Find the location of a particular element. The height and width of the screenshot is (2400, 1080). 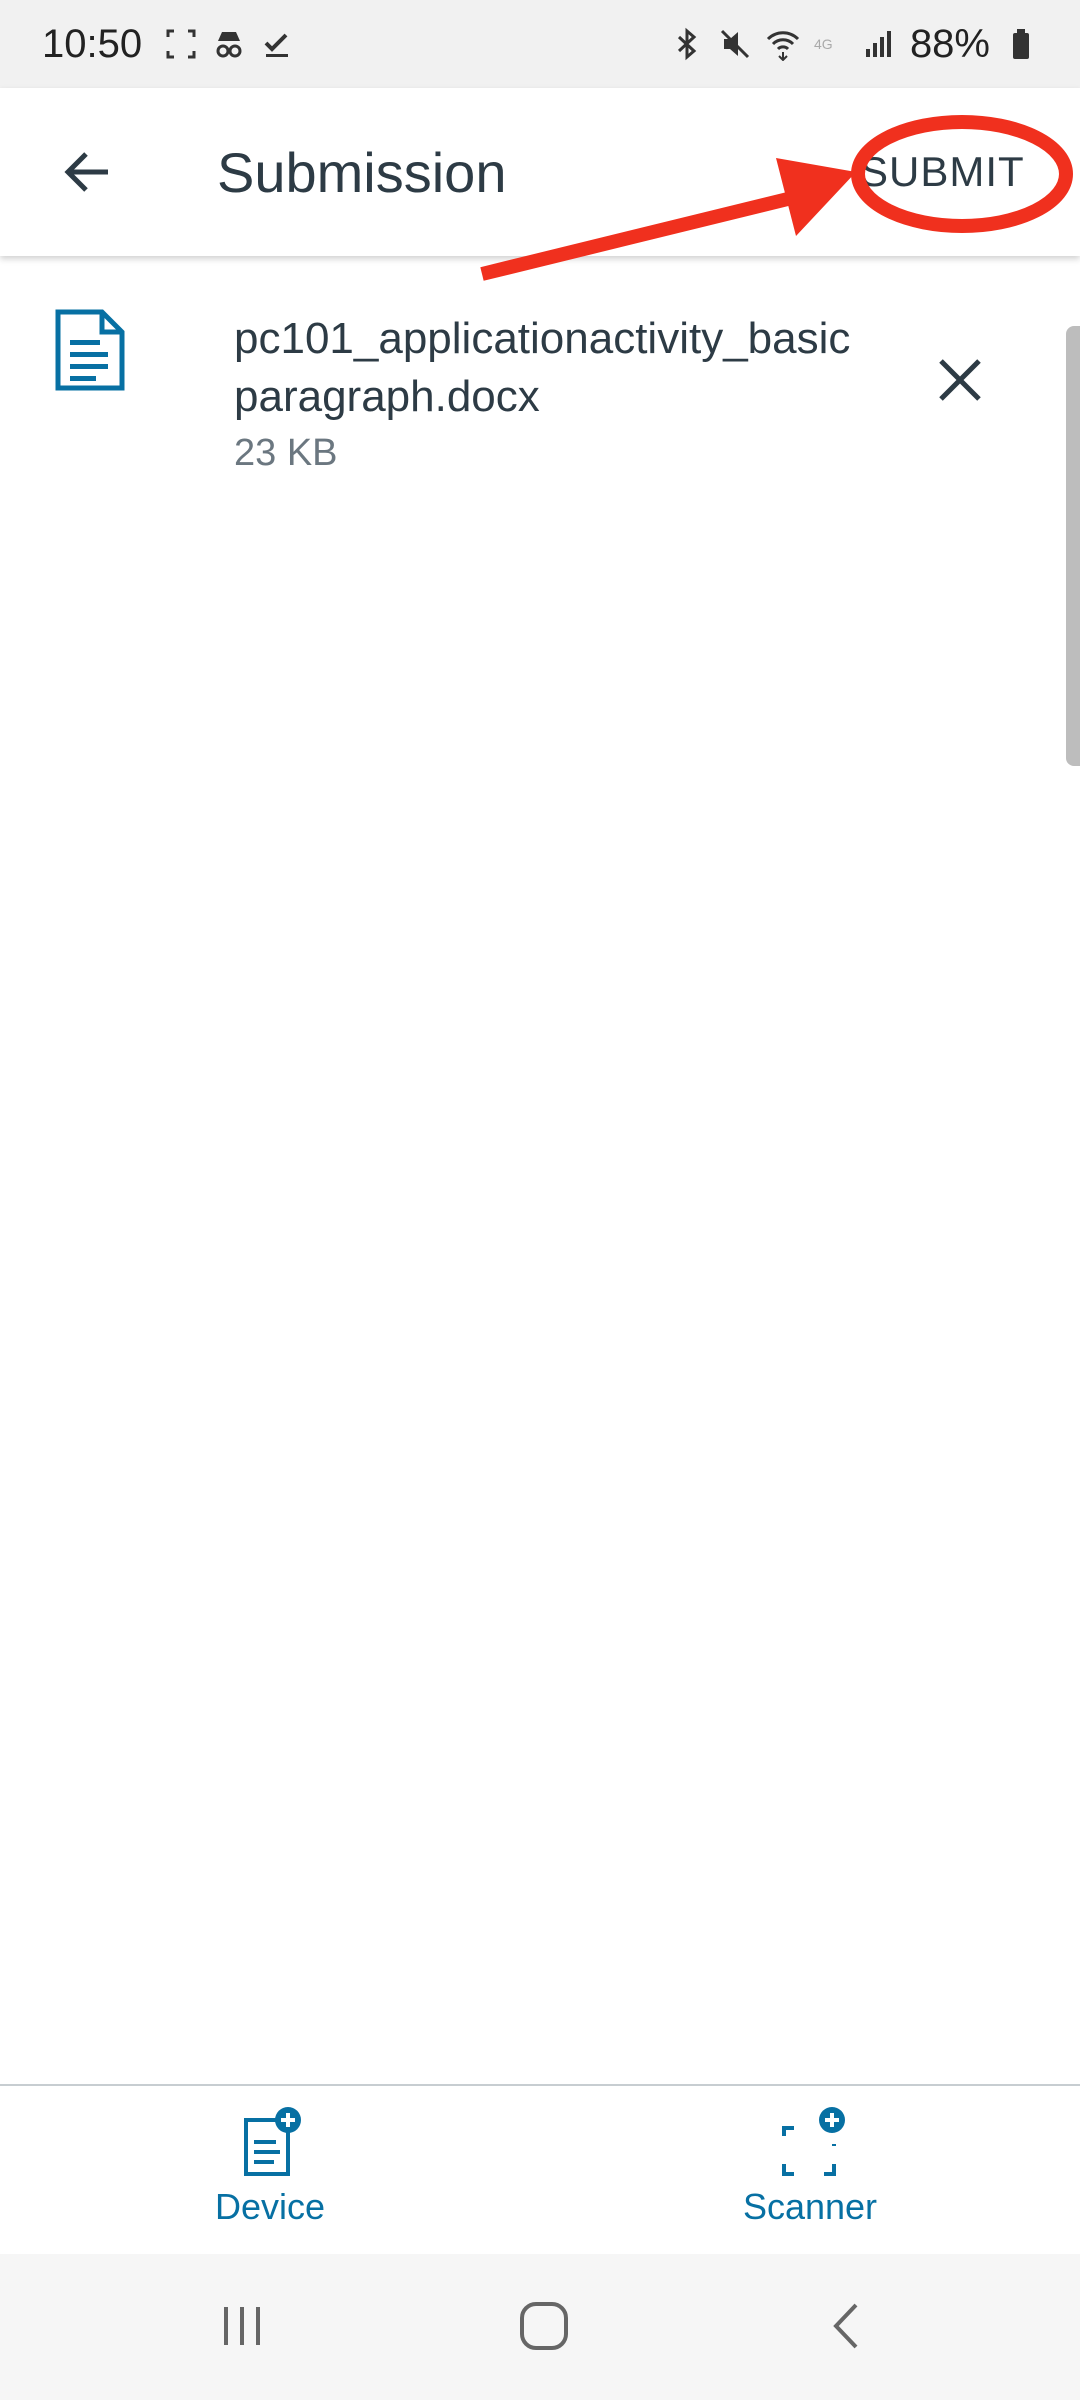

home-button is located at coordinates (544, 2326).